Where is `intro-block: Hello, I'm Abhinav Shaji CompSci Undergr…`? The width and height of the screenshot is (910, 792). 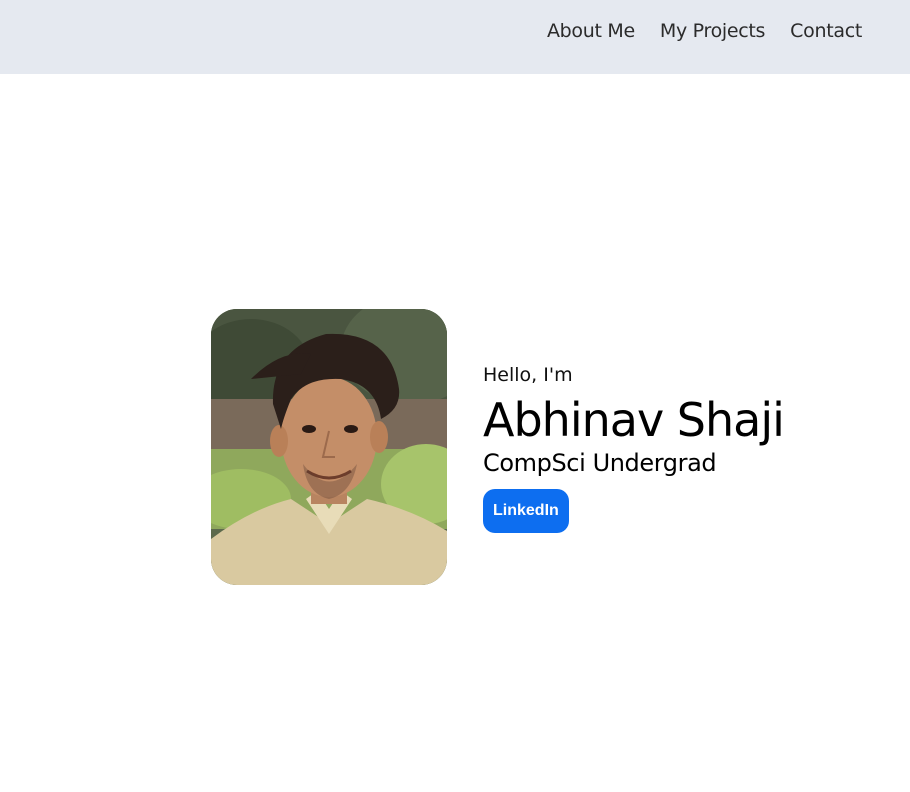 intro-block: Hello, I'm Abhinav Shaji CompSci Undergr… is located at coordinates (634, 447).